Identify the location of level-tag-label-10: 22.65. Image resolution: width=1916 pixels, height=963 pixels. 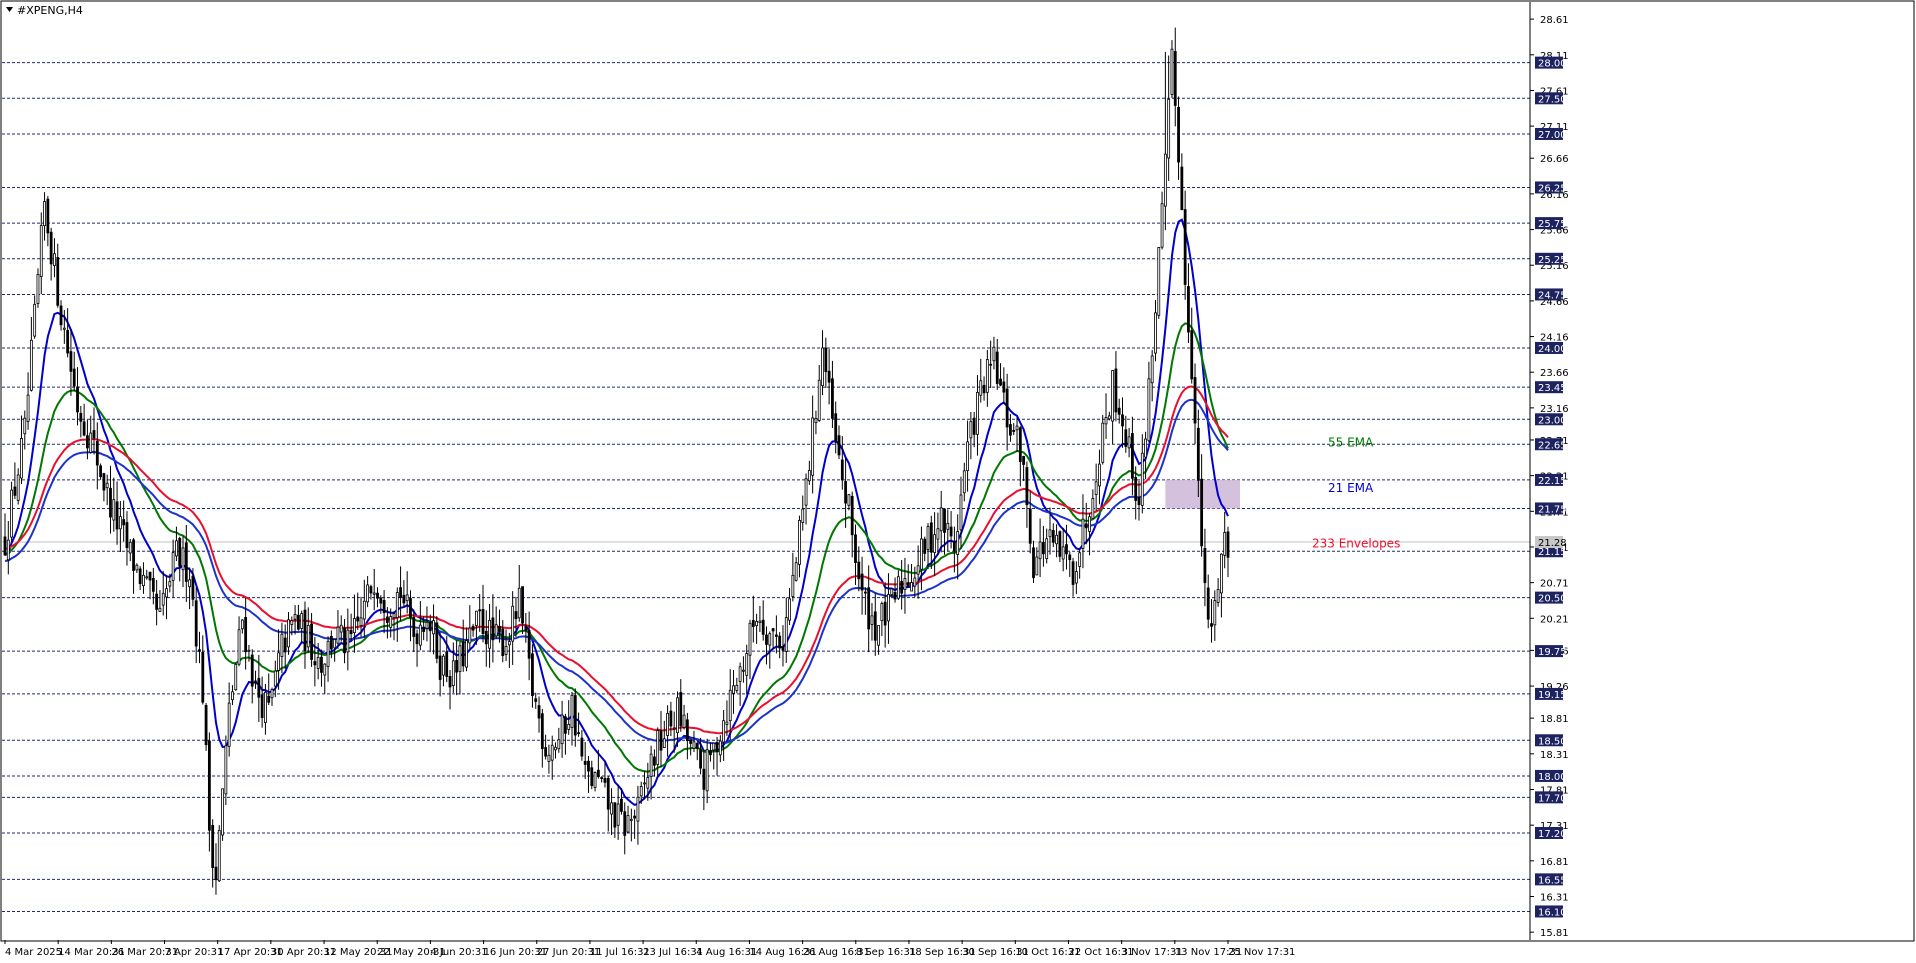
(1552, 445).